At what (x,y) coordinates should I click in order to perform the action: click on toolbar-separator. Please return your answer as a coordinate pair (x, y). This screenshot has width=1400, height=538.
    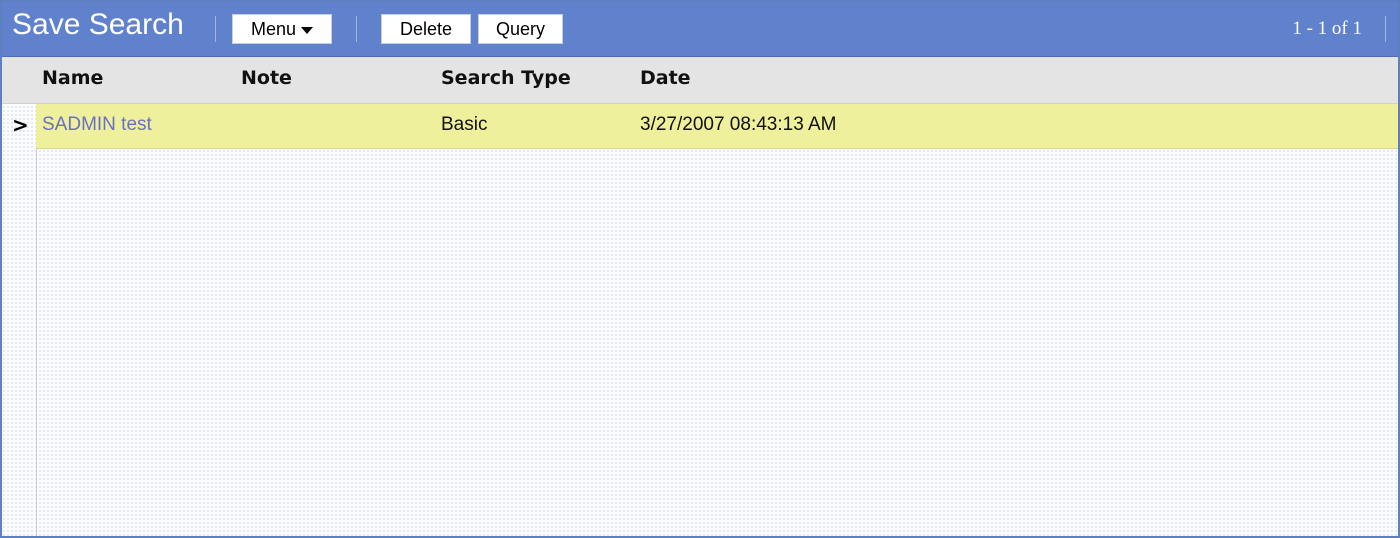
    Looking at the image, I should click on (356, 29).